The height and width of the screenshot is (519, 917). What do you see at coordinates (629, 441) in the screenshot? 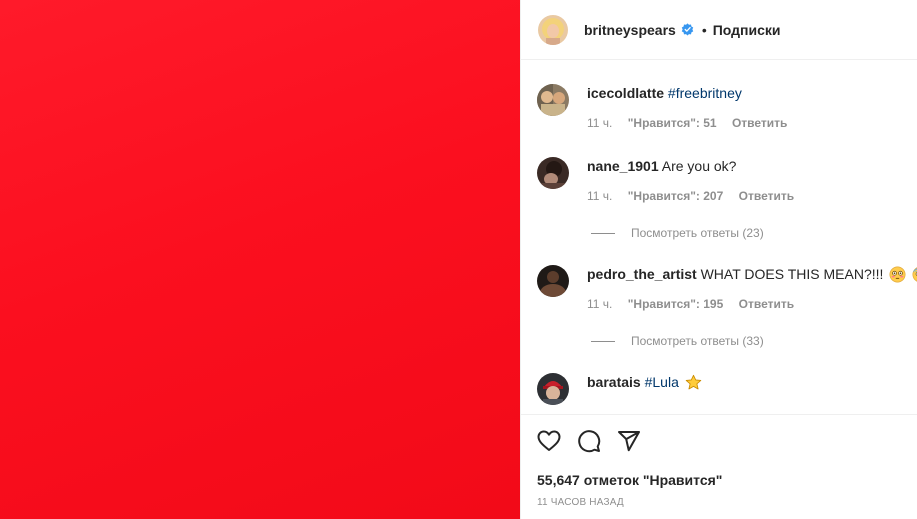
I see `share-icon` at bounding box center [629, 441].